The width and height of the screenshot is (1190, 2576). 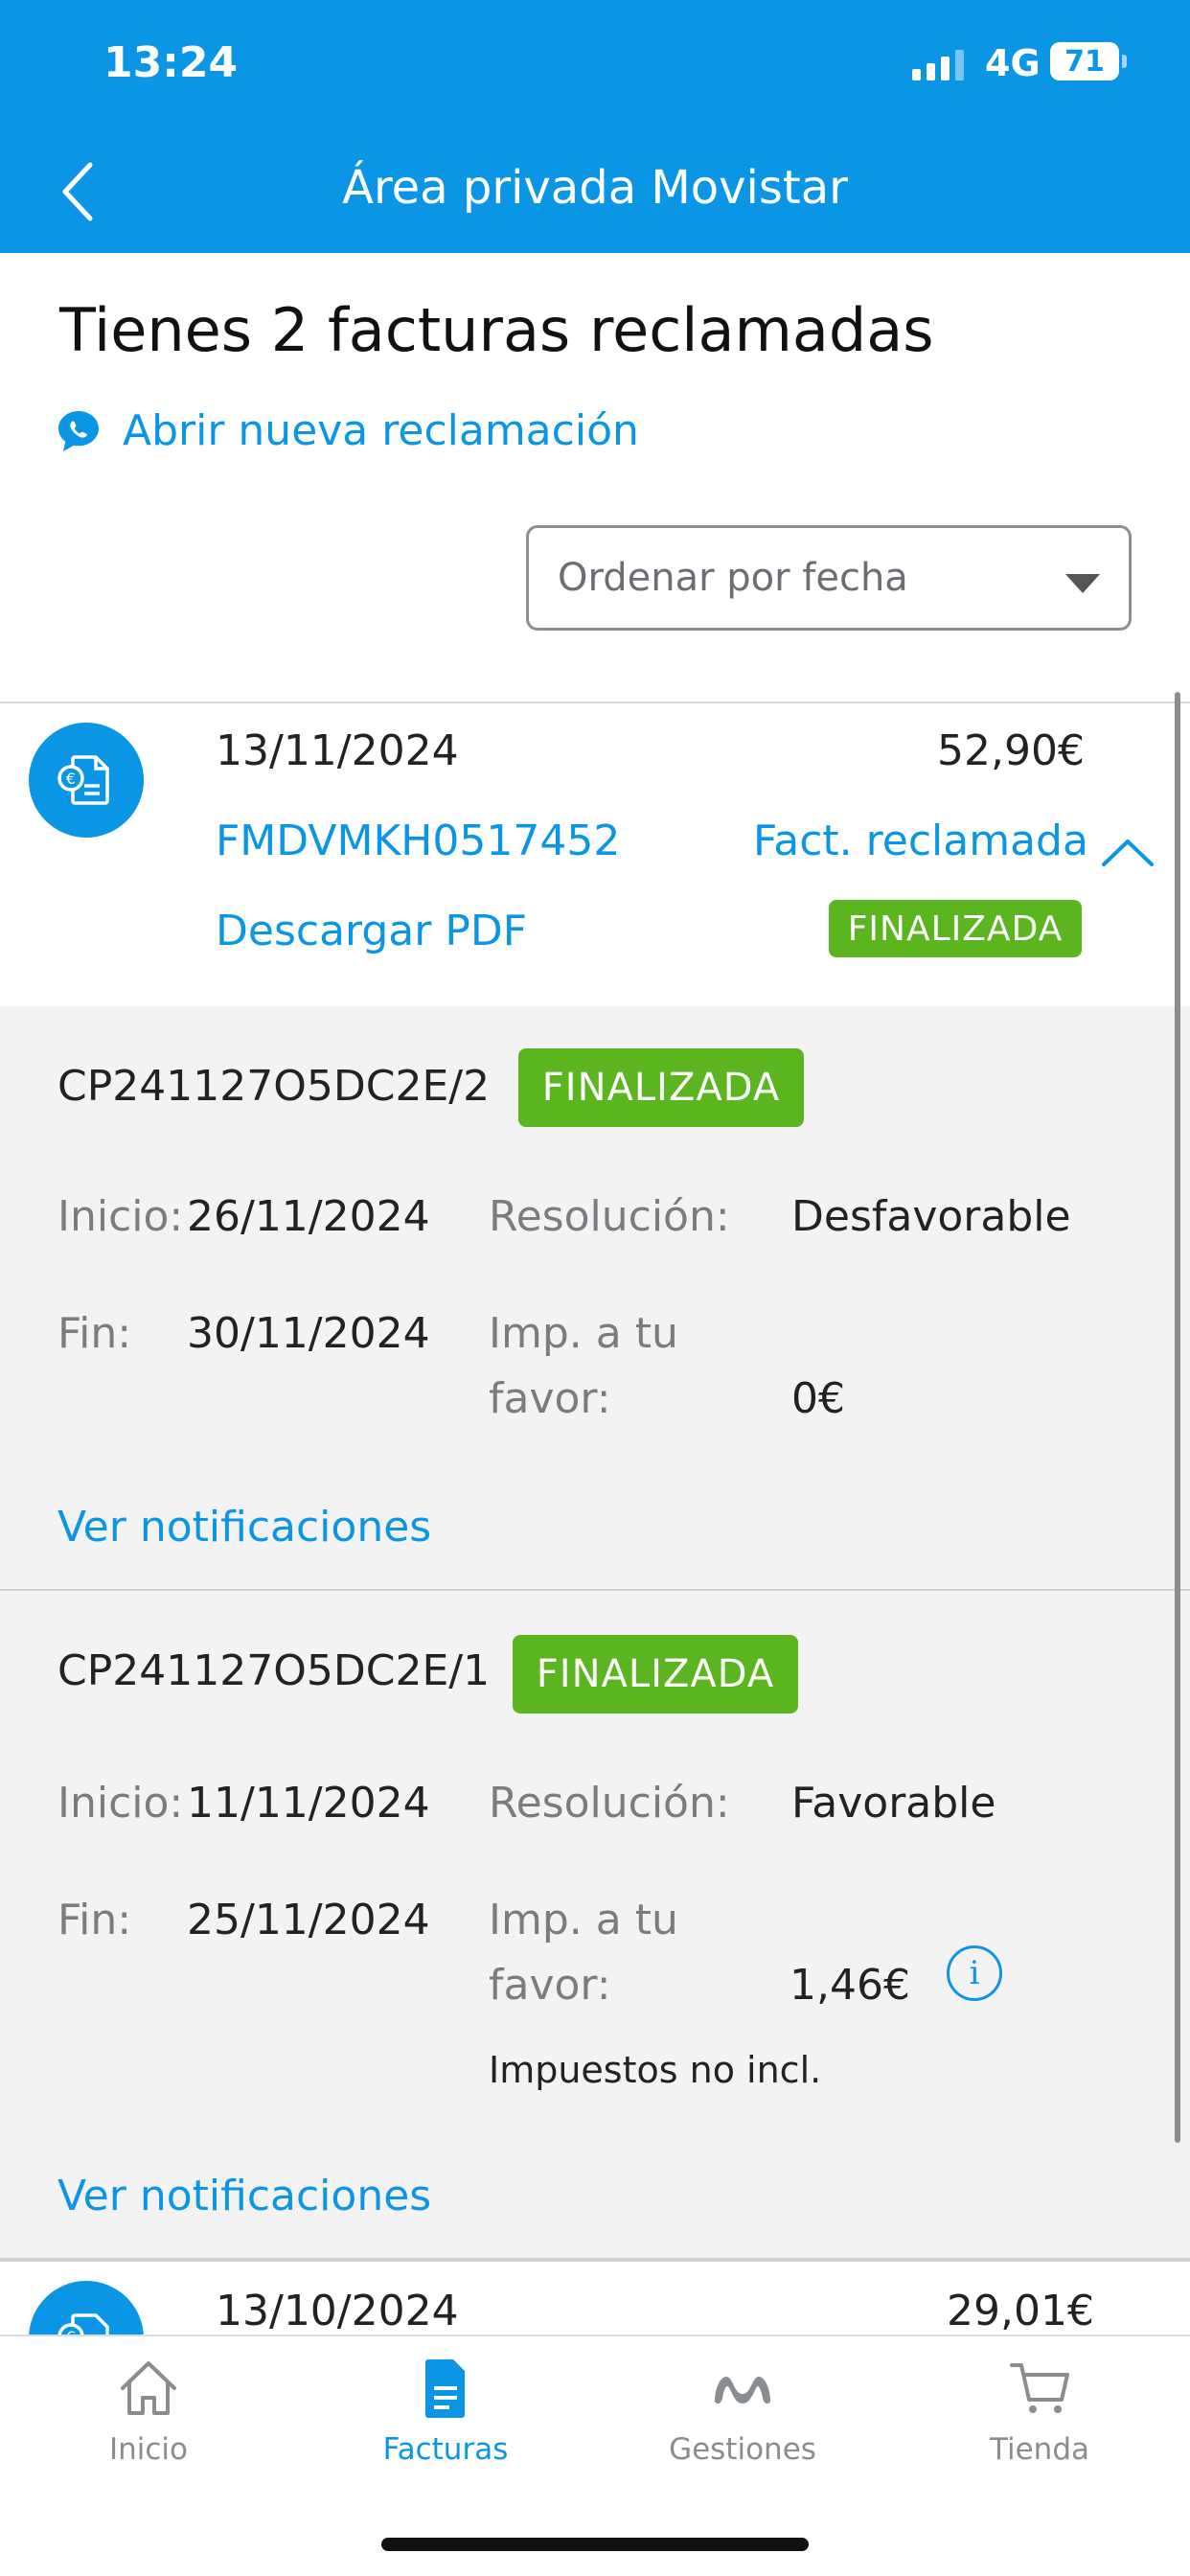 What do you see at coordinates (171, 63) in the screenshot?
I see `status-time: 13:24` at bounding box center [171, 63].